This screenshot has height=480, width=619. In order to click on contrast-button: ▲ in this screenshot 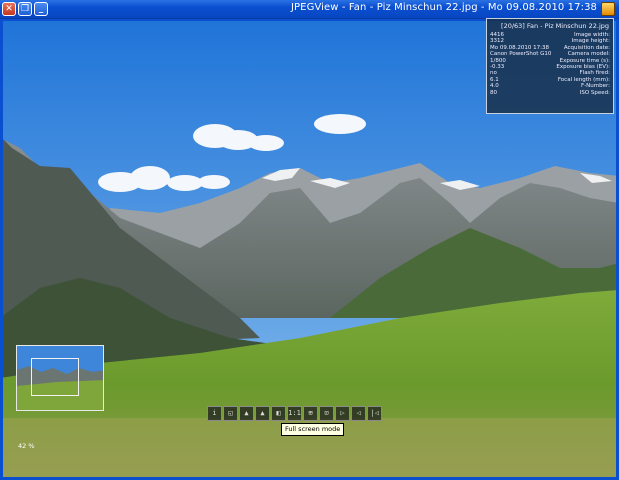, I will do `click(262, 413)`.